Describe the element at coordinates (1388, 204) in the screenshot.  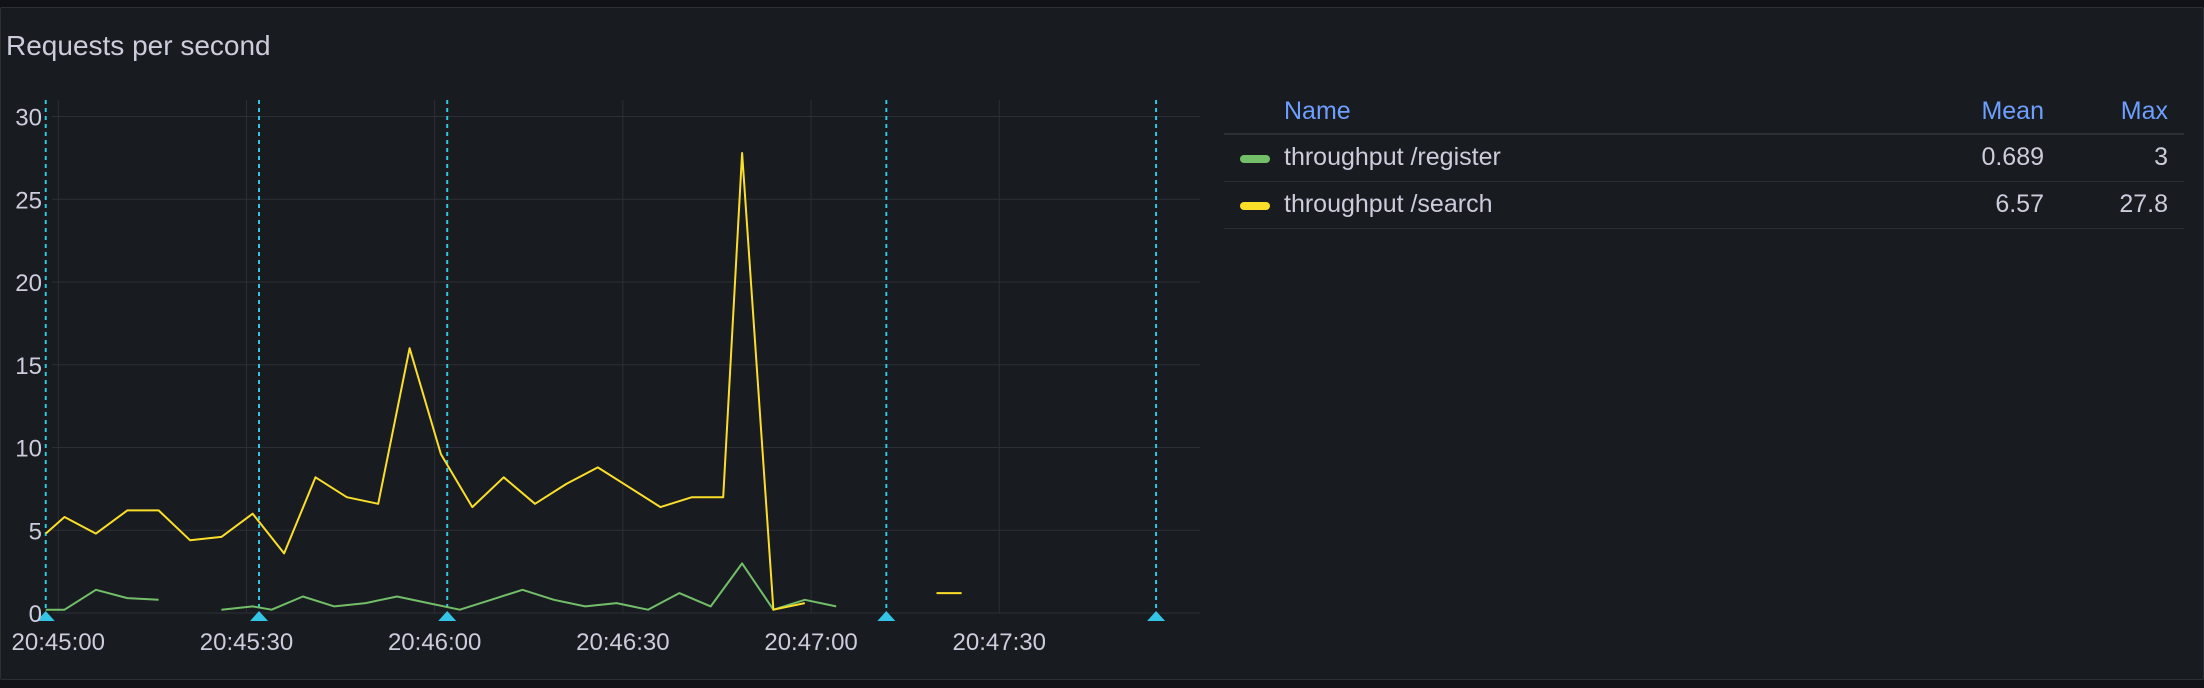
I see `legend-series-name: throughput /search` at that location.